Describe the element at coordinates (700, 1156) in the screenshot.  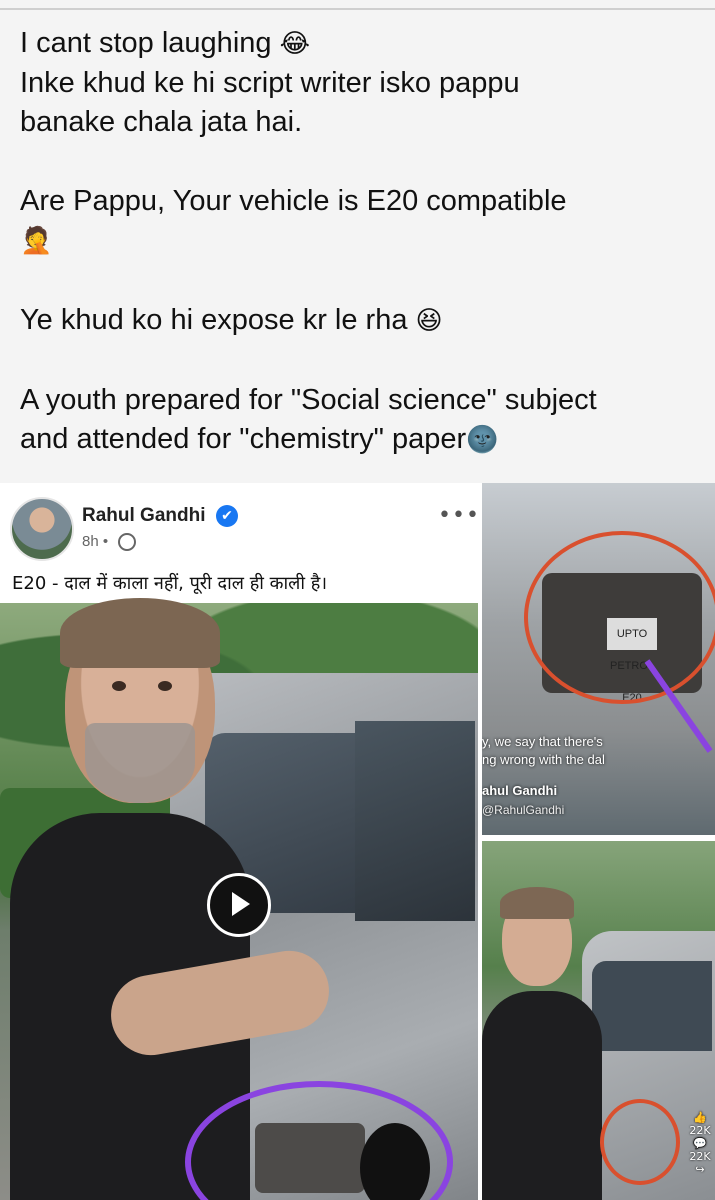
I see `comment-count: 22K` at that location.